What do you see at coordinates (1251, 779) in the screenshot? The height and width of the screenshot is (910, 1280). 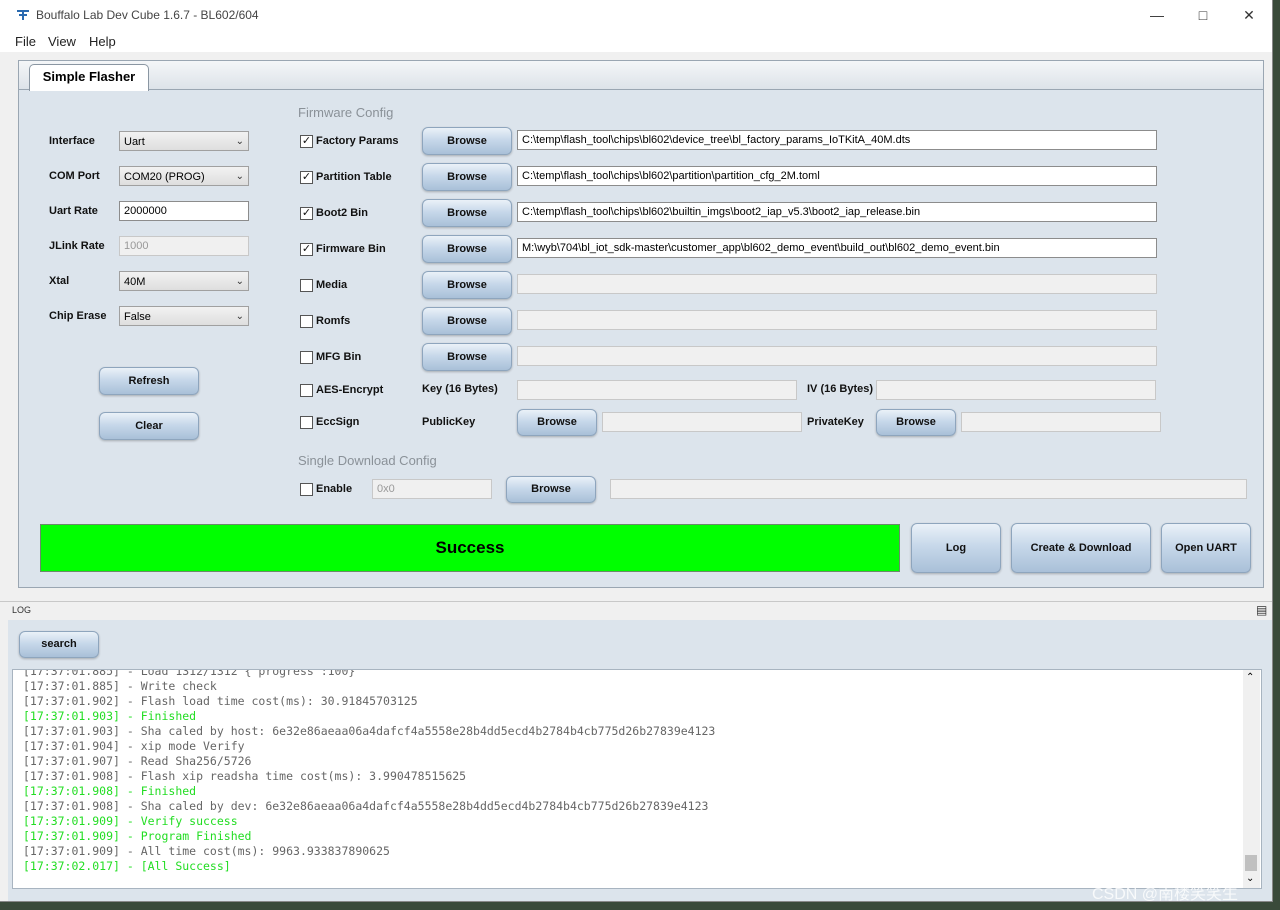 I see `scrollbar: ⌃ ⌄` at bounding box center [1251, 779].